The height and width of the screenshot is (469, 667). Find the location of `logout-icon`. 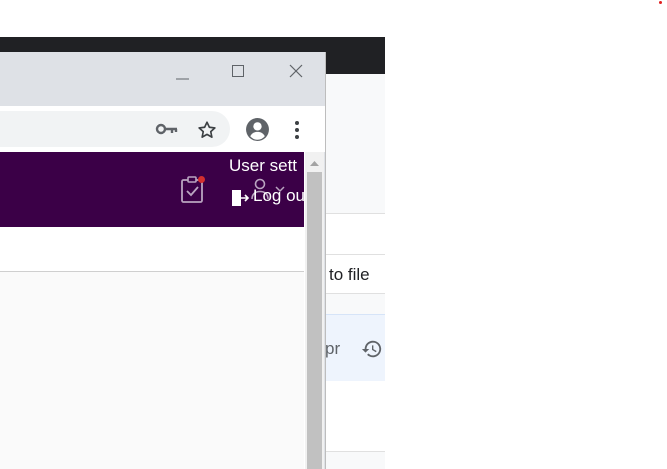

logout-icon is located at coordinates (240, 198).